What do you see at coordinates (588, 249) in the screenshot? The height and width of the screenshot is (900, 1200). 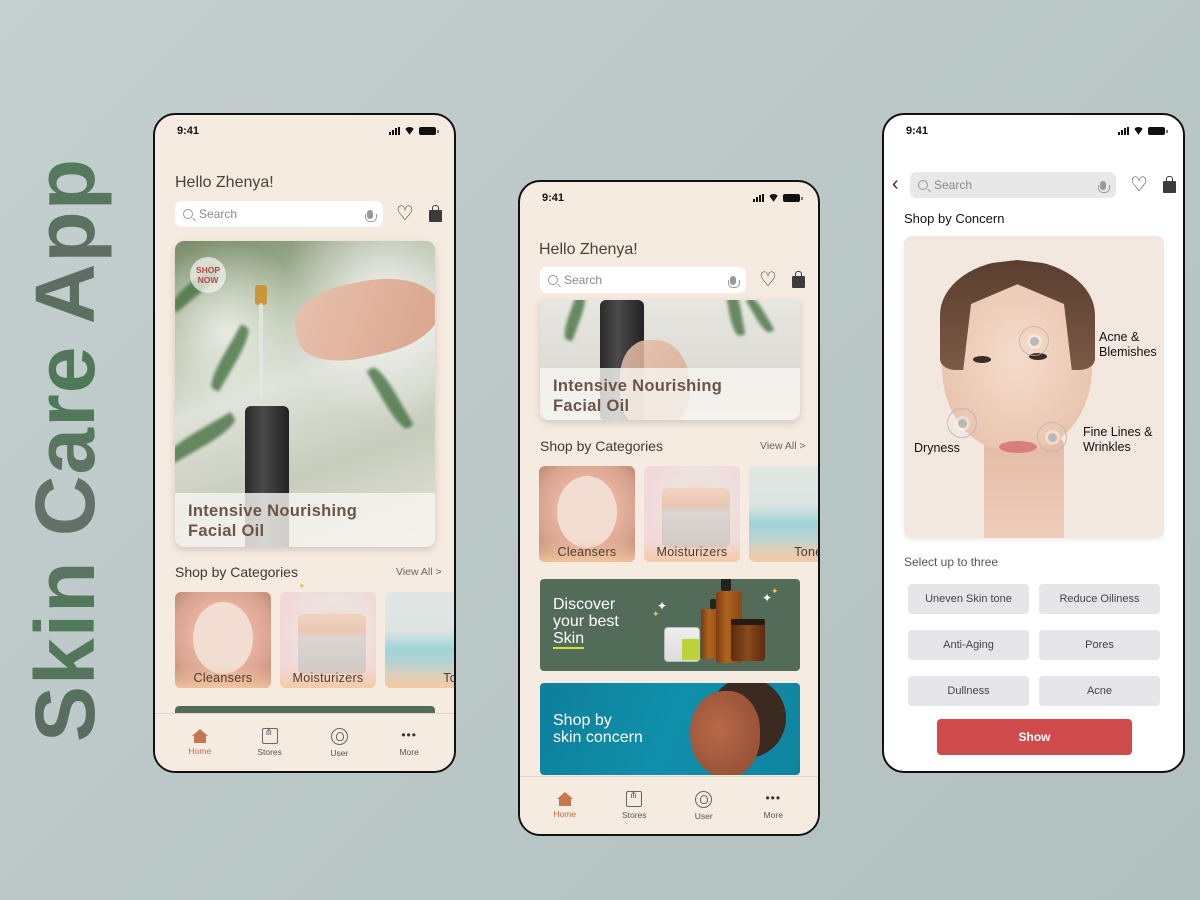 I see `greeting: Hello Zhenya!` at bounding box center [588, 249].